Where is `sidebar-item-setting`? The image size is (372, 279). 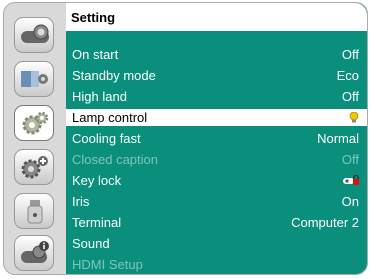 sidebar-item-setting is located at coordinates (34, 123).